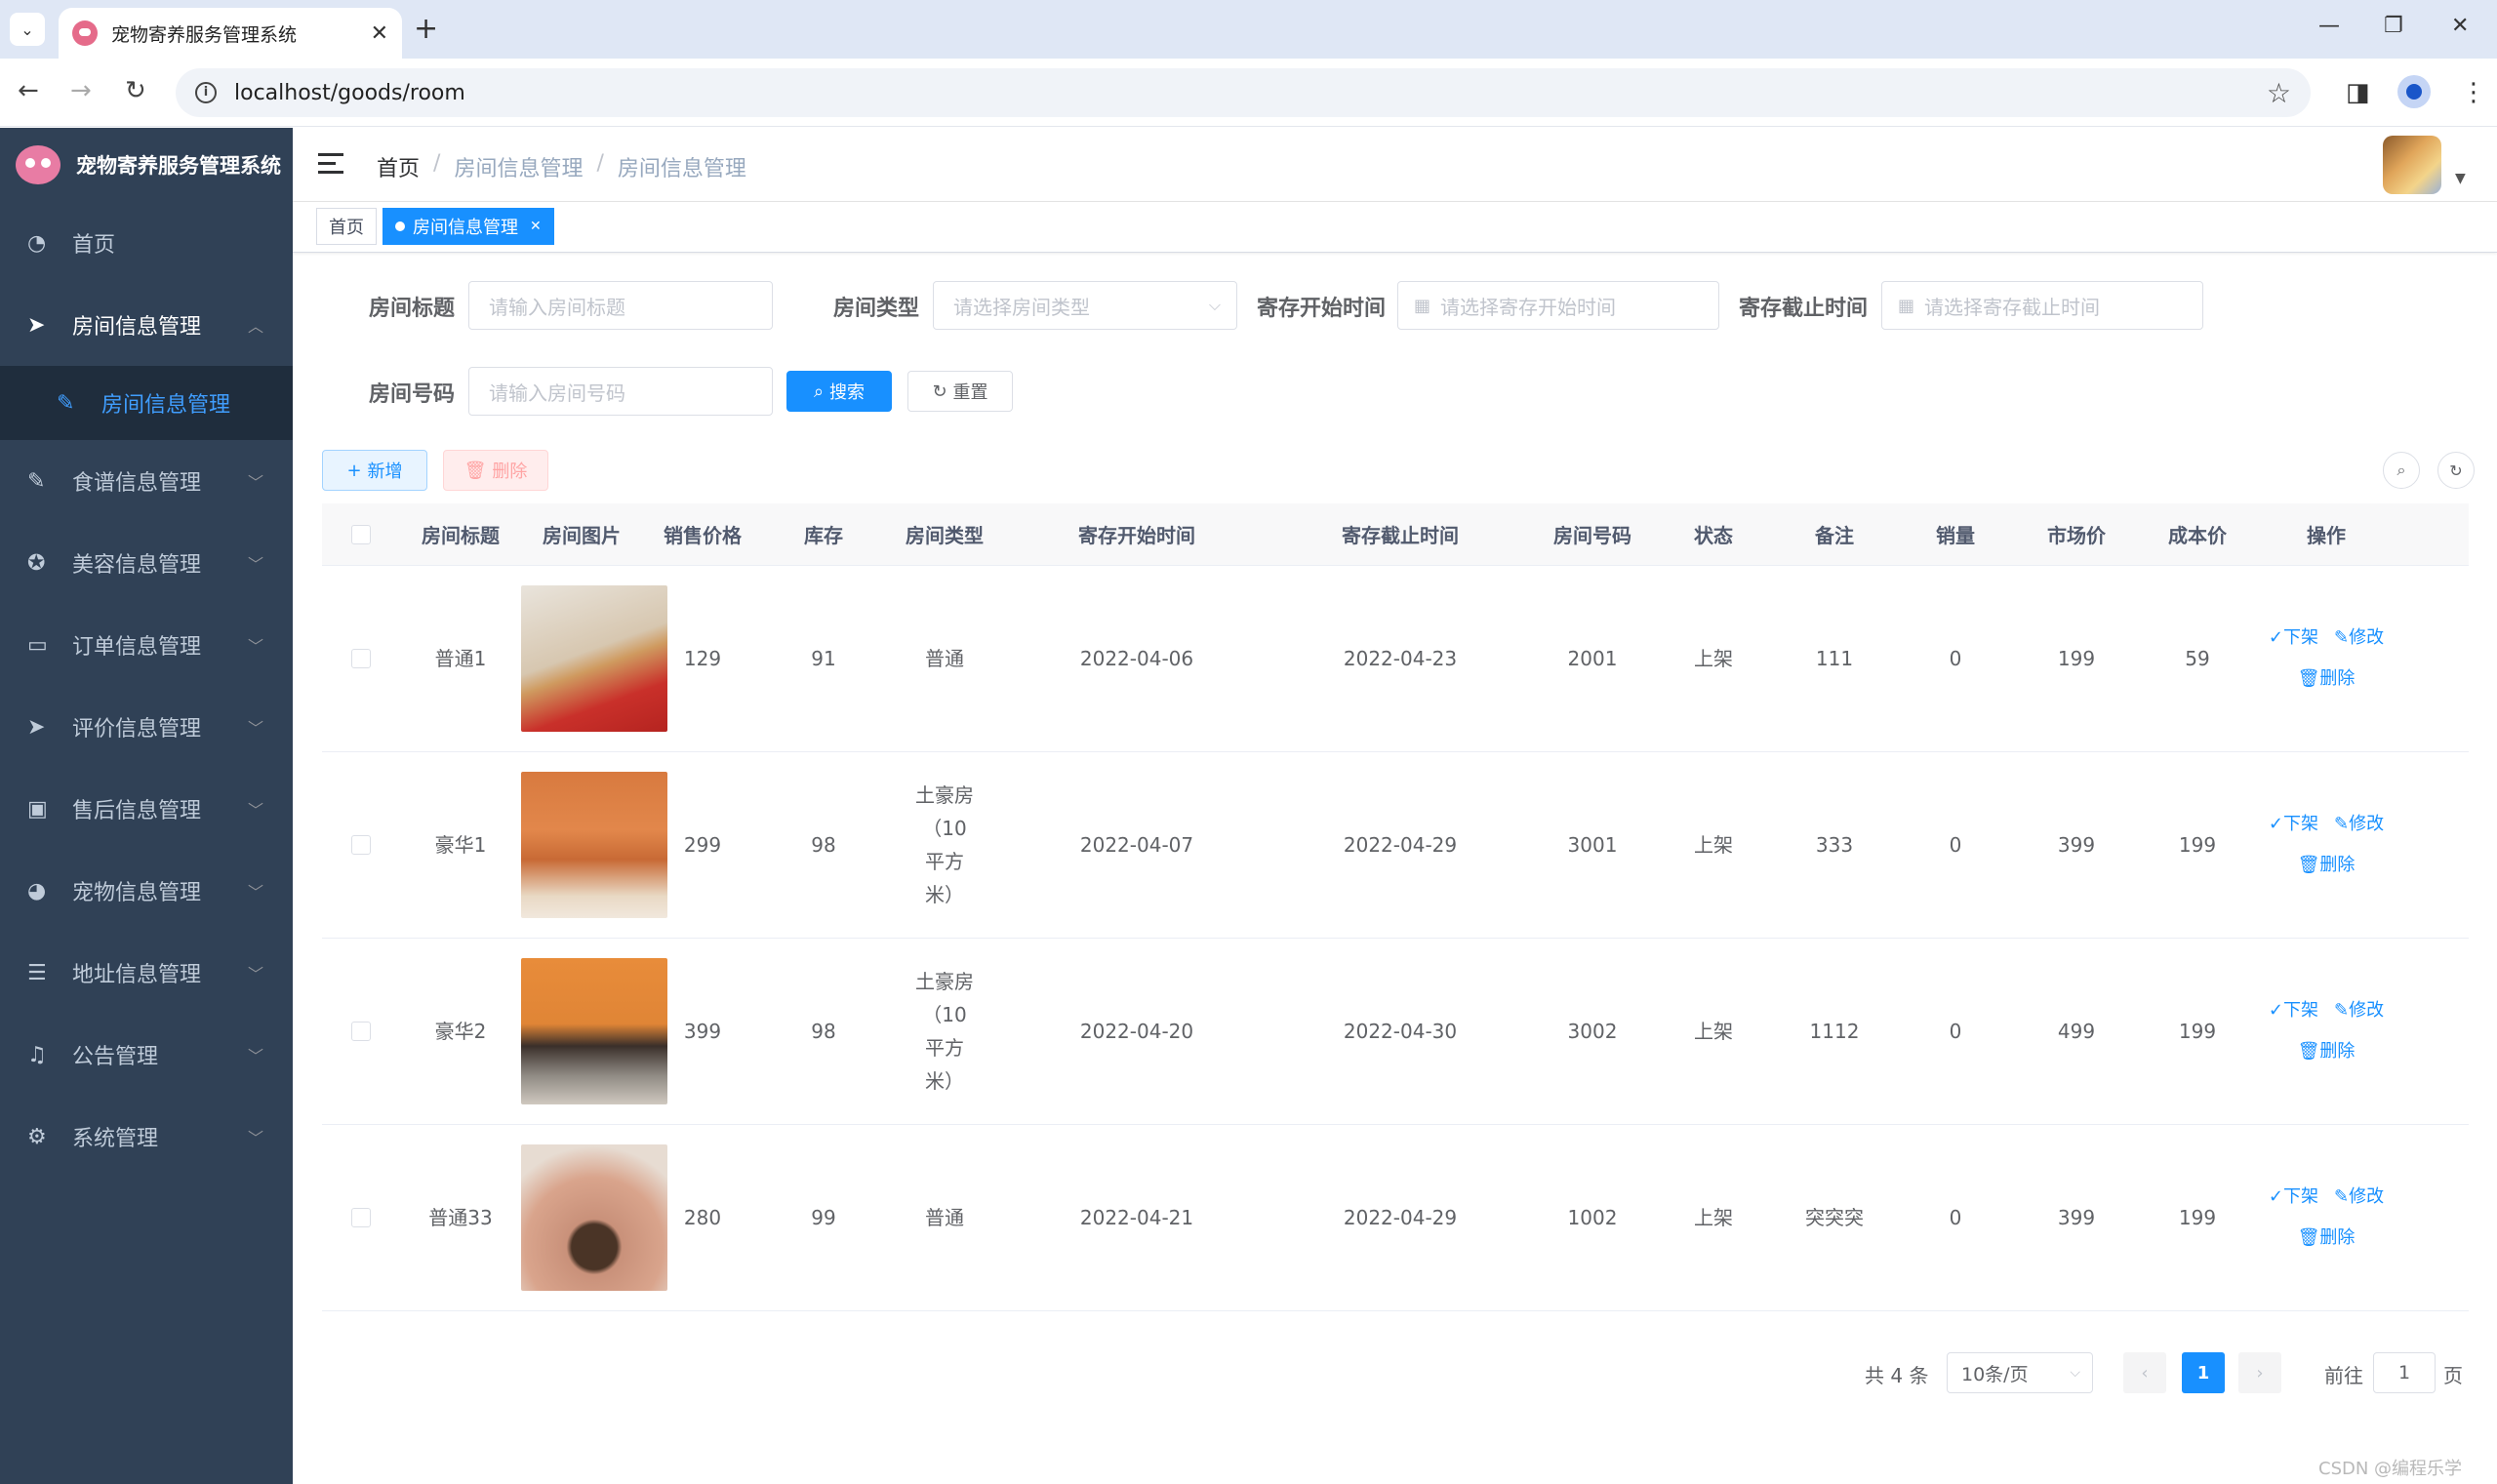 Image resolution: width=2497 pixels, height=1484 pixels. Describe the element at coordinates (147, 1137) in the screenshot. I see `sidebar-item-system: ⚙ 系统管理 ﹀` at that location.